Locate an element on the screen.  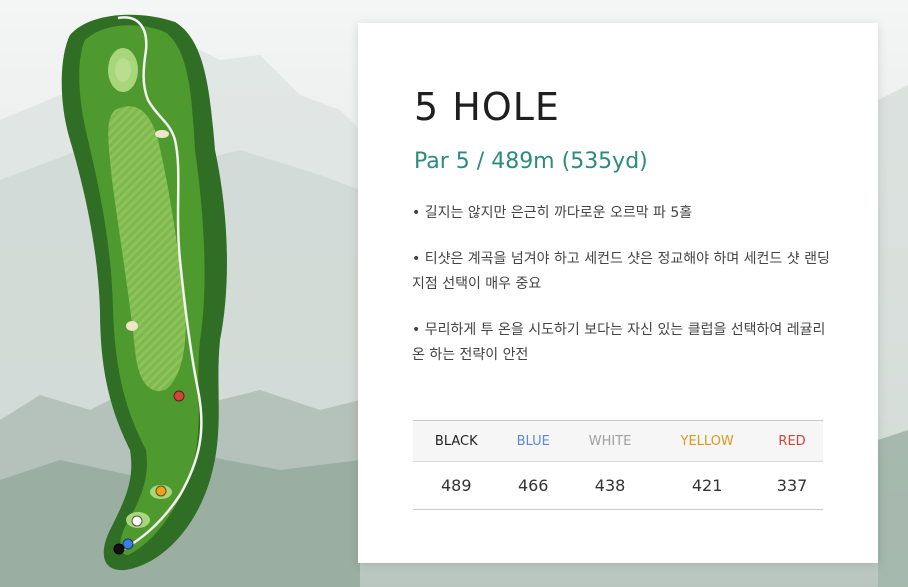
tee-distance-row: 489 466 438 421 337 is located at coordinates (618, 486).